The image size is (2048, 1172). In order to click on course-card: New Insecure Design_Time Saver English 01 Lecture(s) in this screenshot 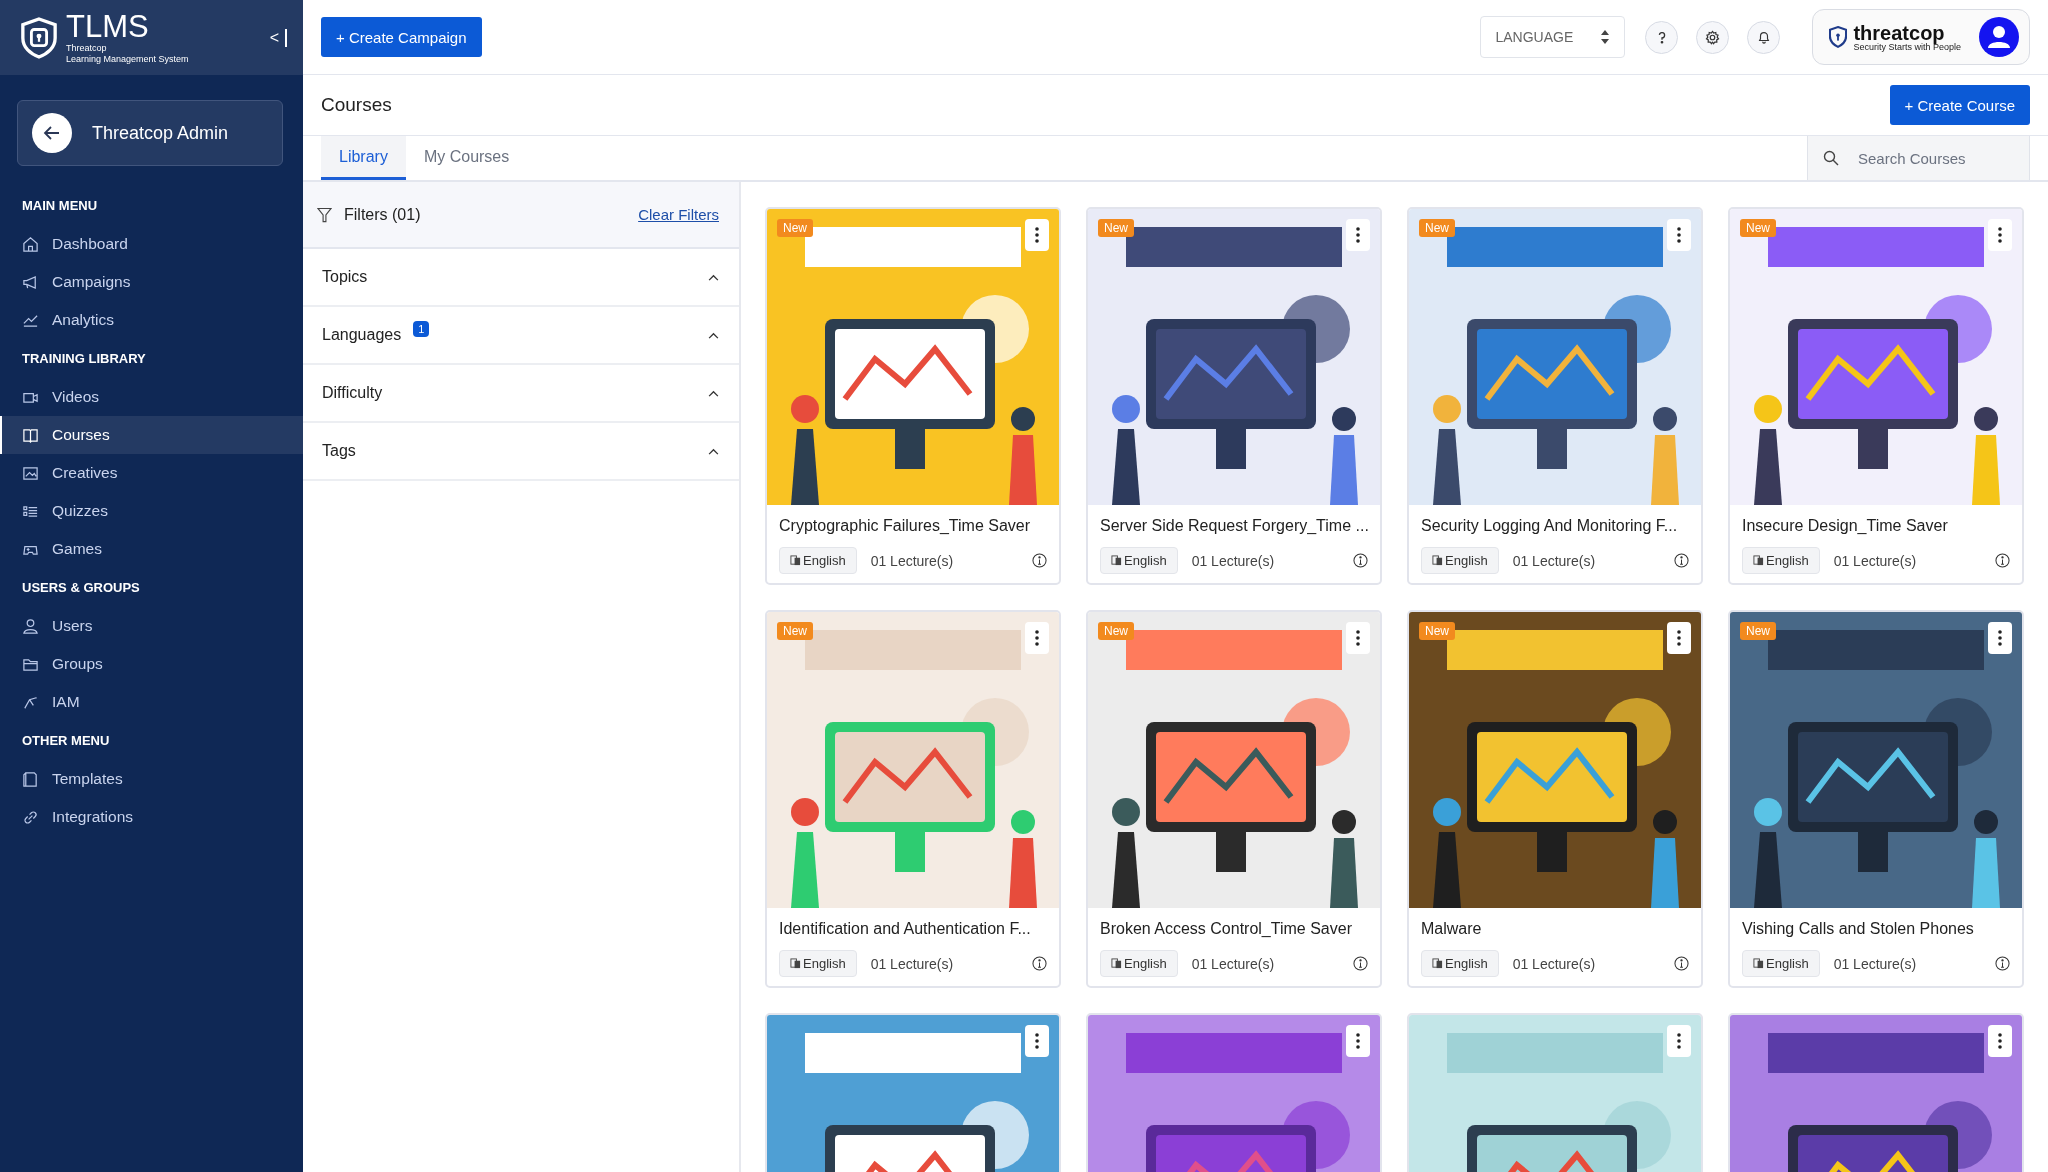, I will do `click(1876, 396)`.